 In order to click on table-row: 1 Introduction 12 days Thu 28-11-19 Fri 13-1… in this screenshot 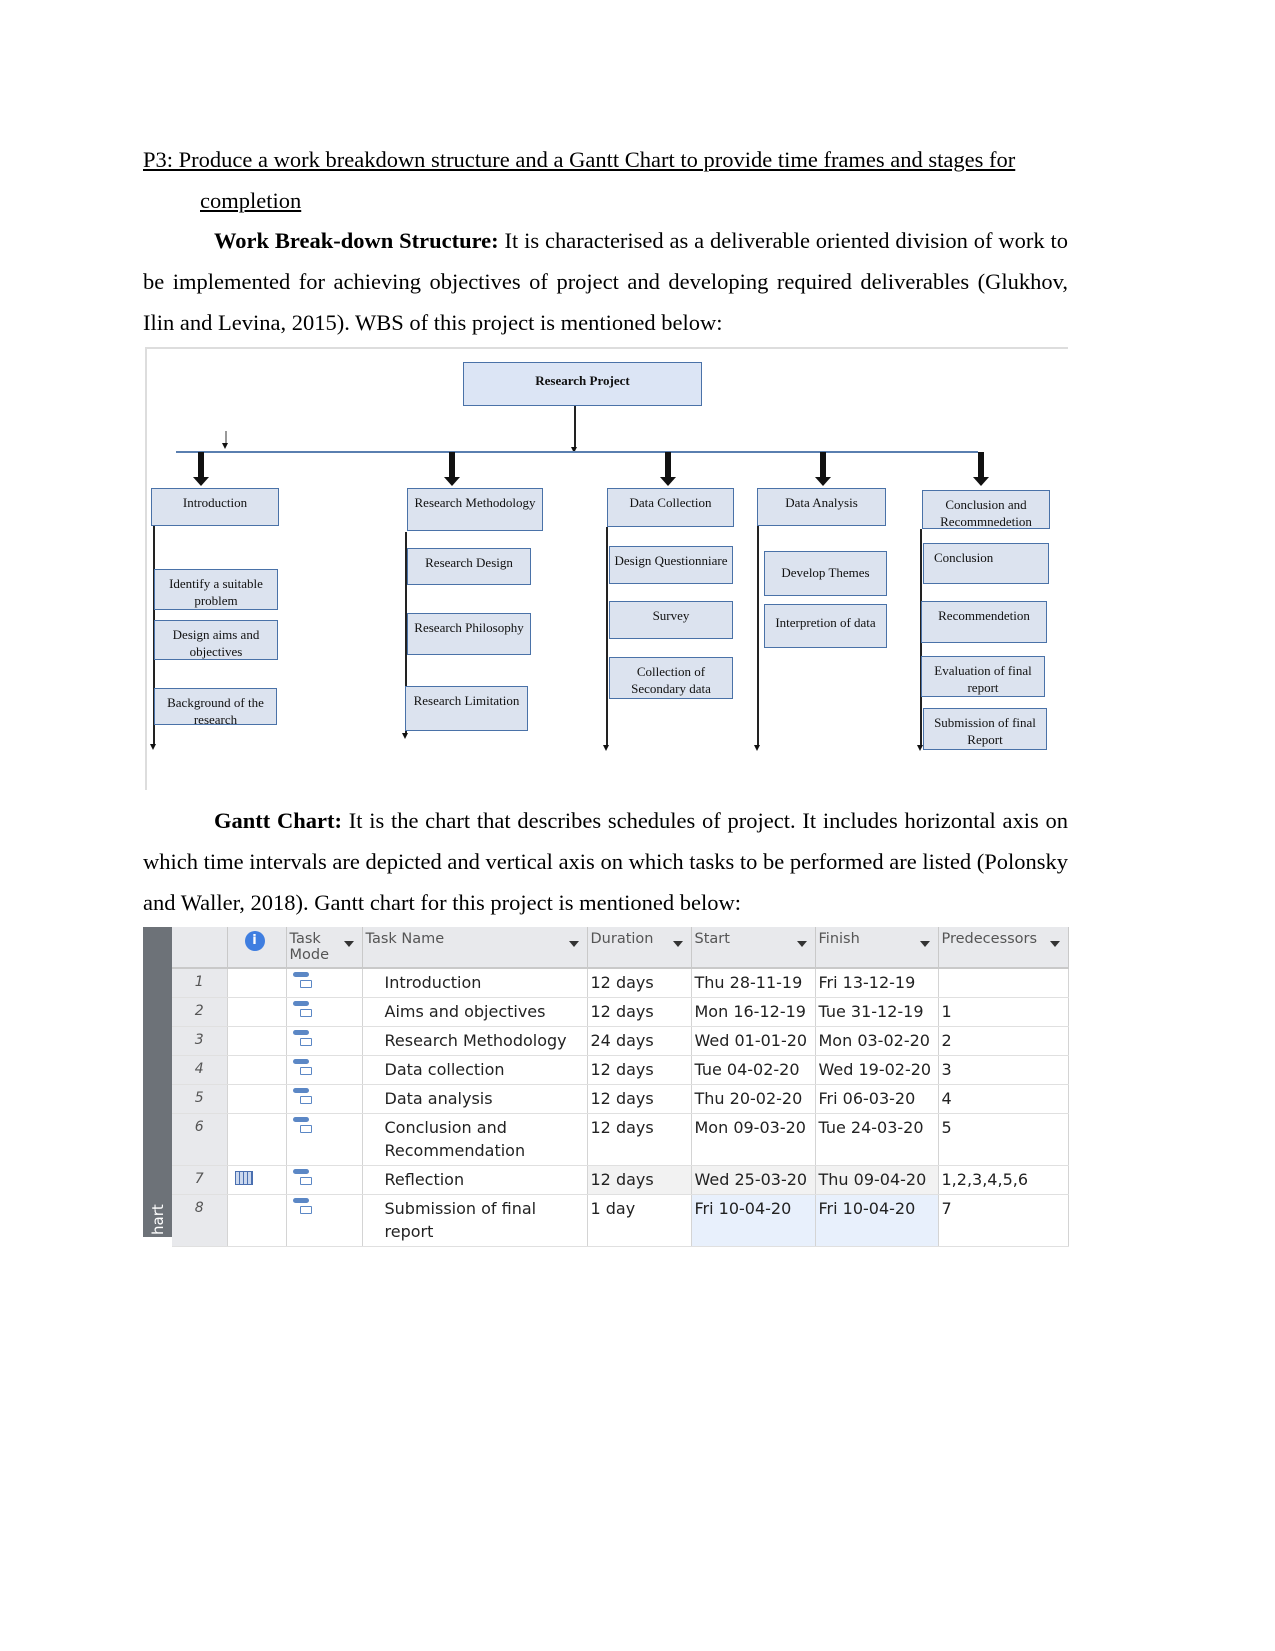, I will do `click(620, 983)`.